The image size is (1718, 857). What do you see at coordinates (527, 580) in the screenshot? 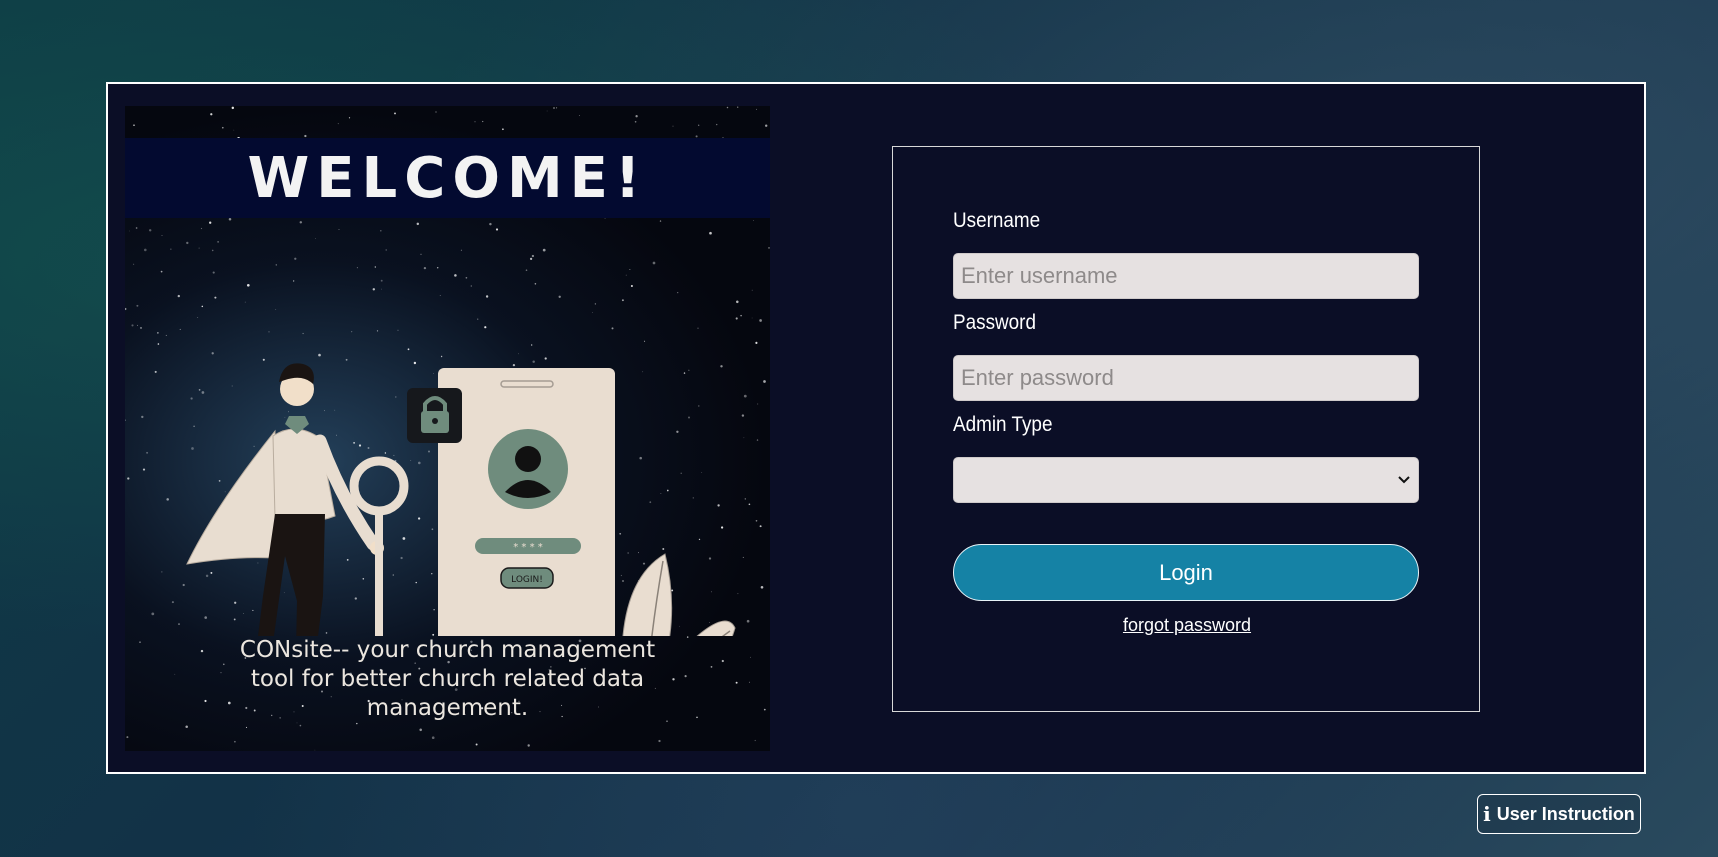
I see `phone-login-label: LOGIN!` at bounding box center [527, 580].